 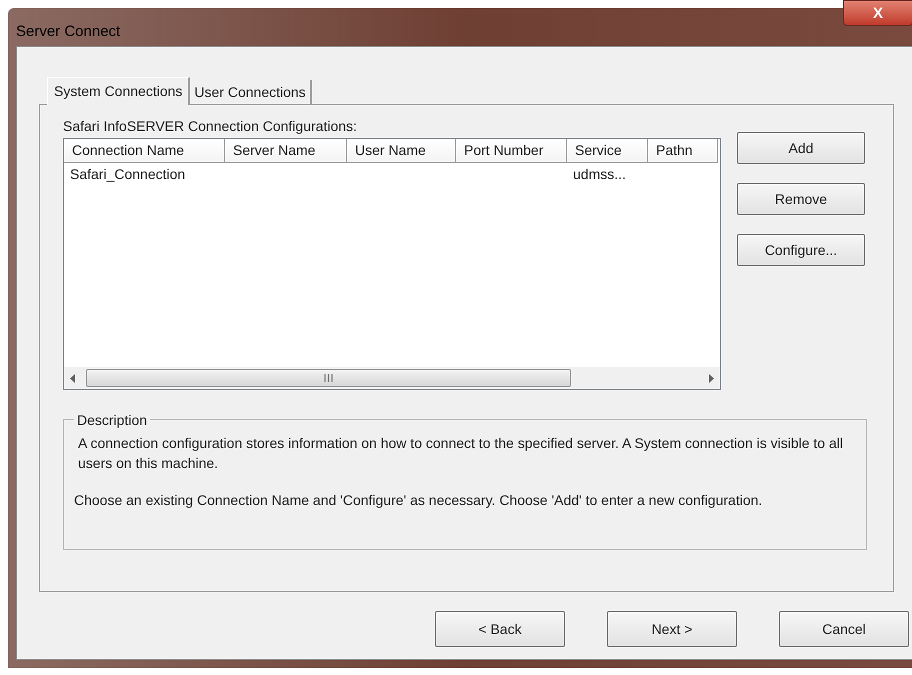 I want to click on description-text: A connection configuration stores information on how to connect to the specified server. A System connection is visible to all users on this machine., so click(x=460, y=453).